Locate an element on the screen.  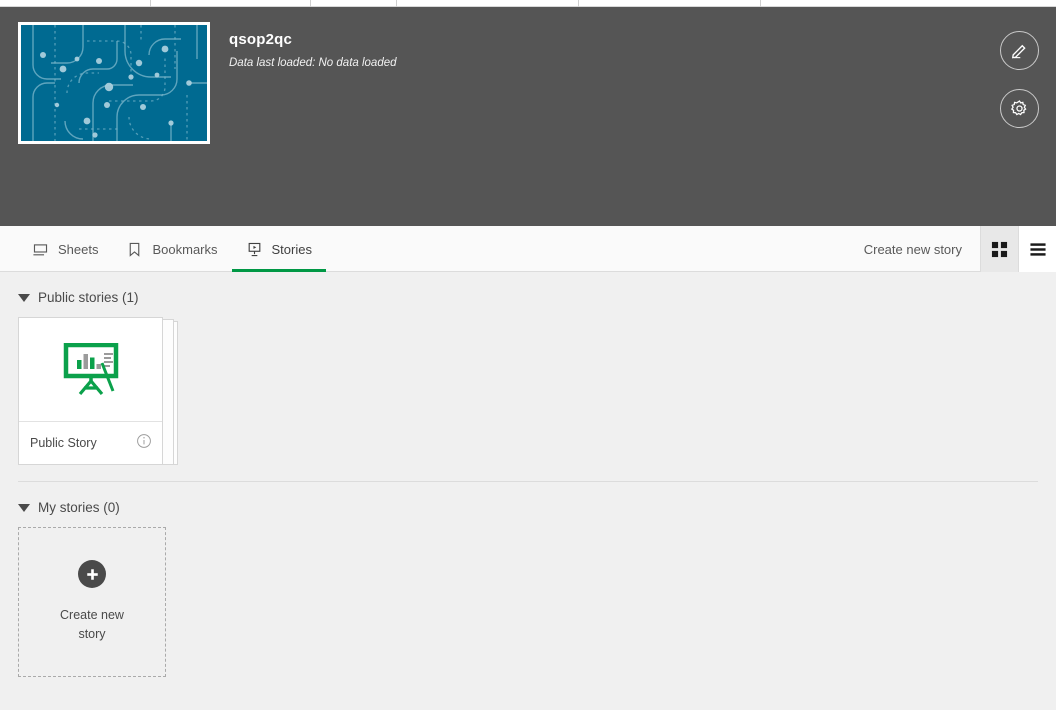
list-icon is located at coordinates (1037, 249).